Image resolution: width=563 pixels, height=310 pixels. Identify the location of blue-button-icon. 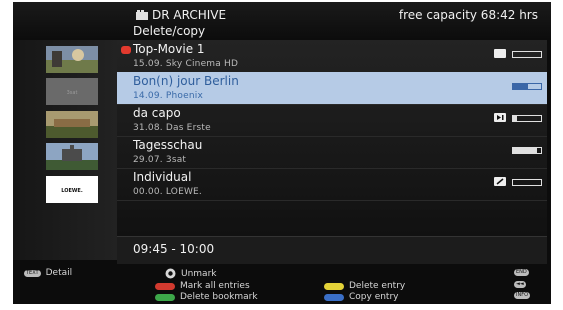
(334, 297).